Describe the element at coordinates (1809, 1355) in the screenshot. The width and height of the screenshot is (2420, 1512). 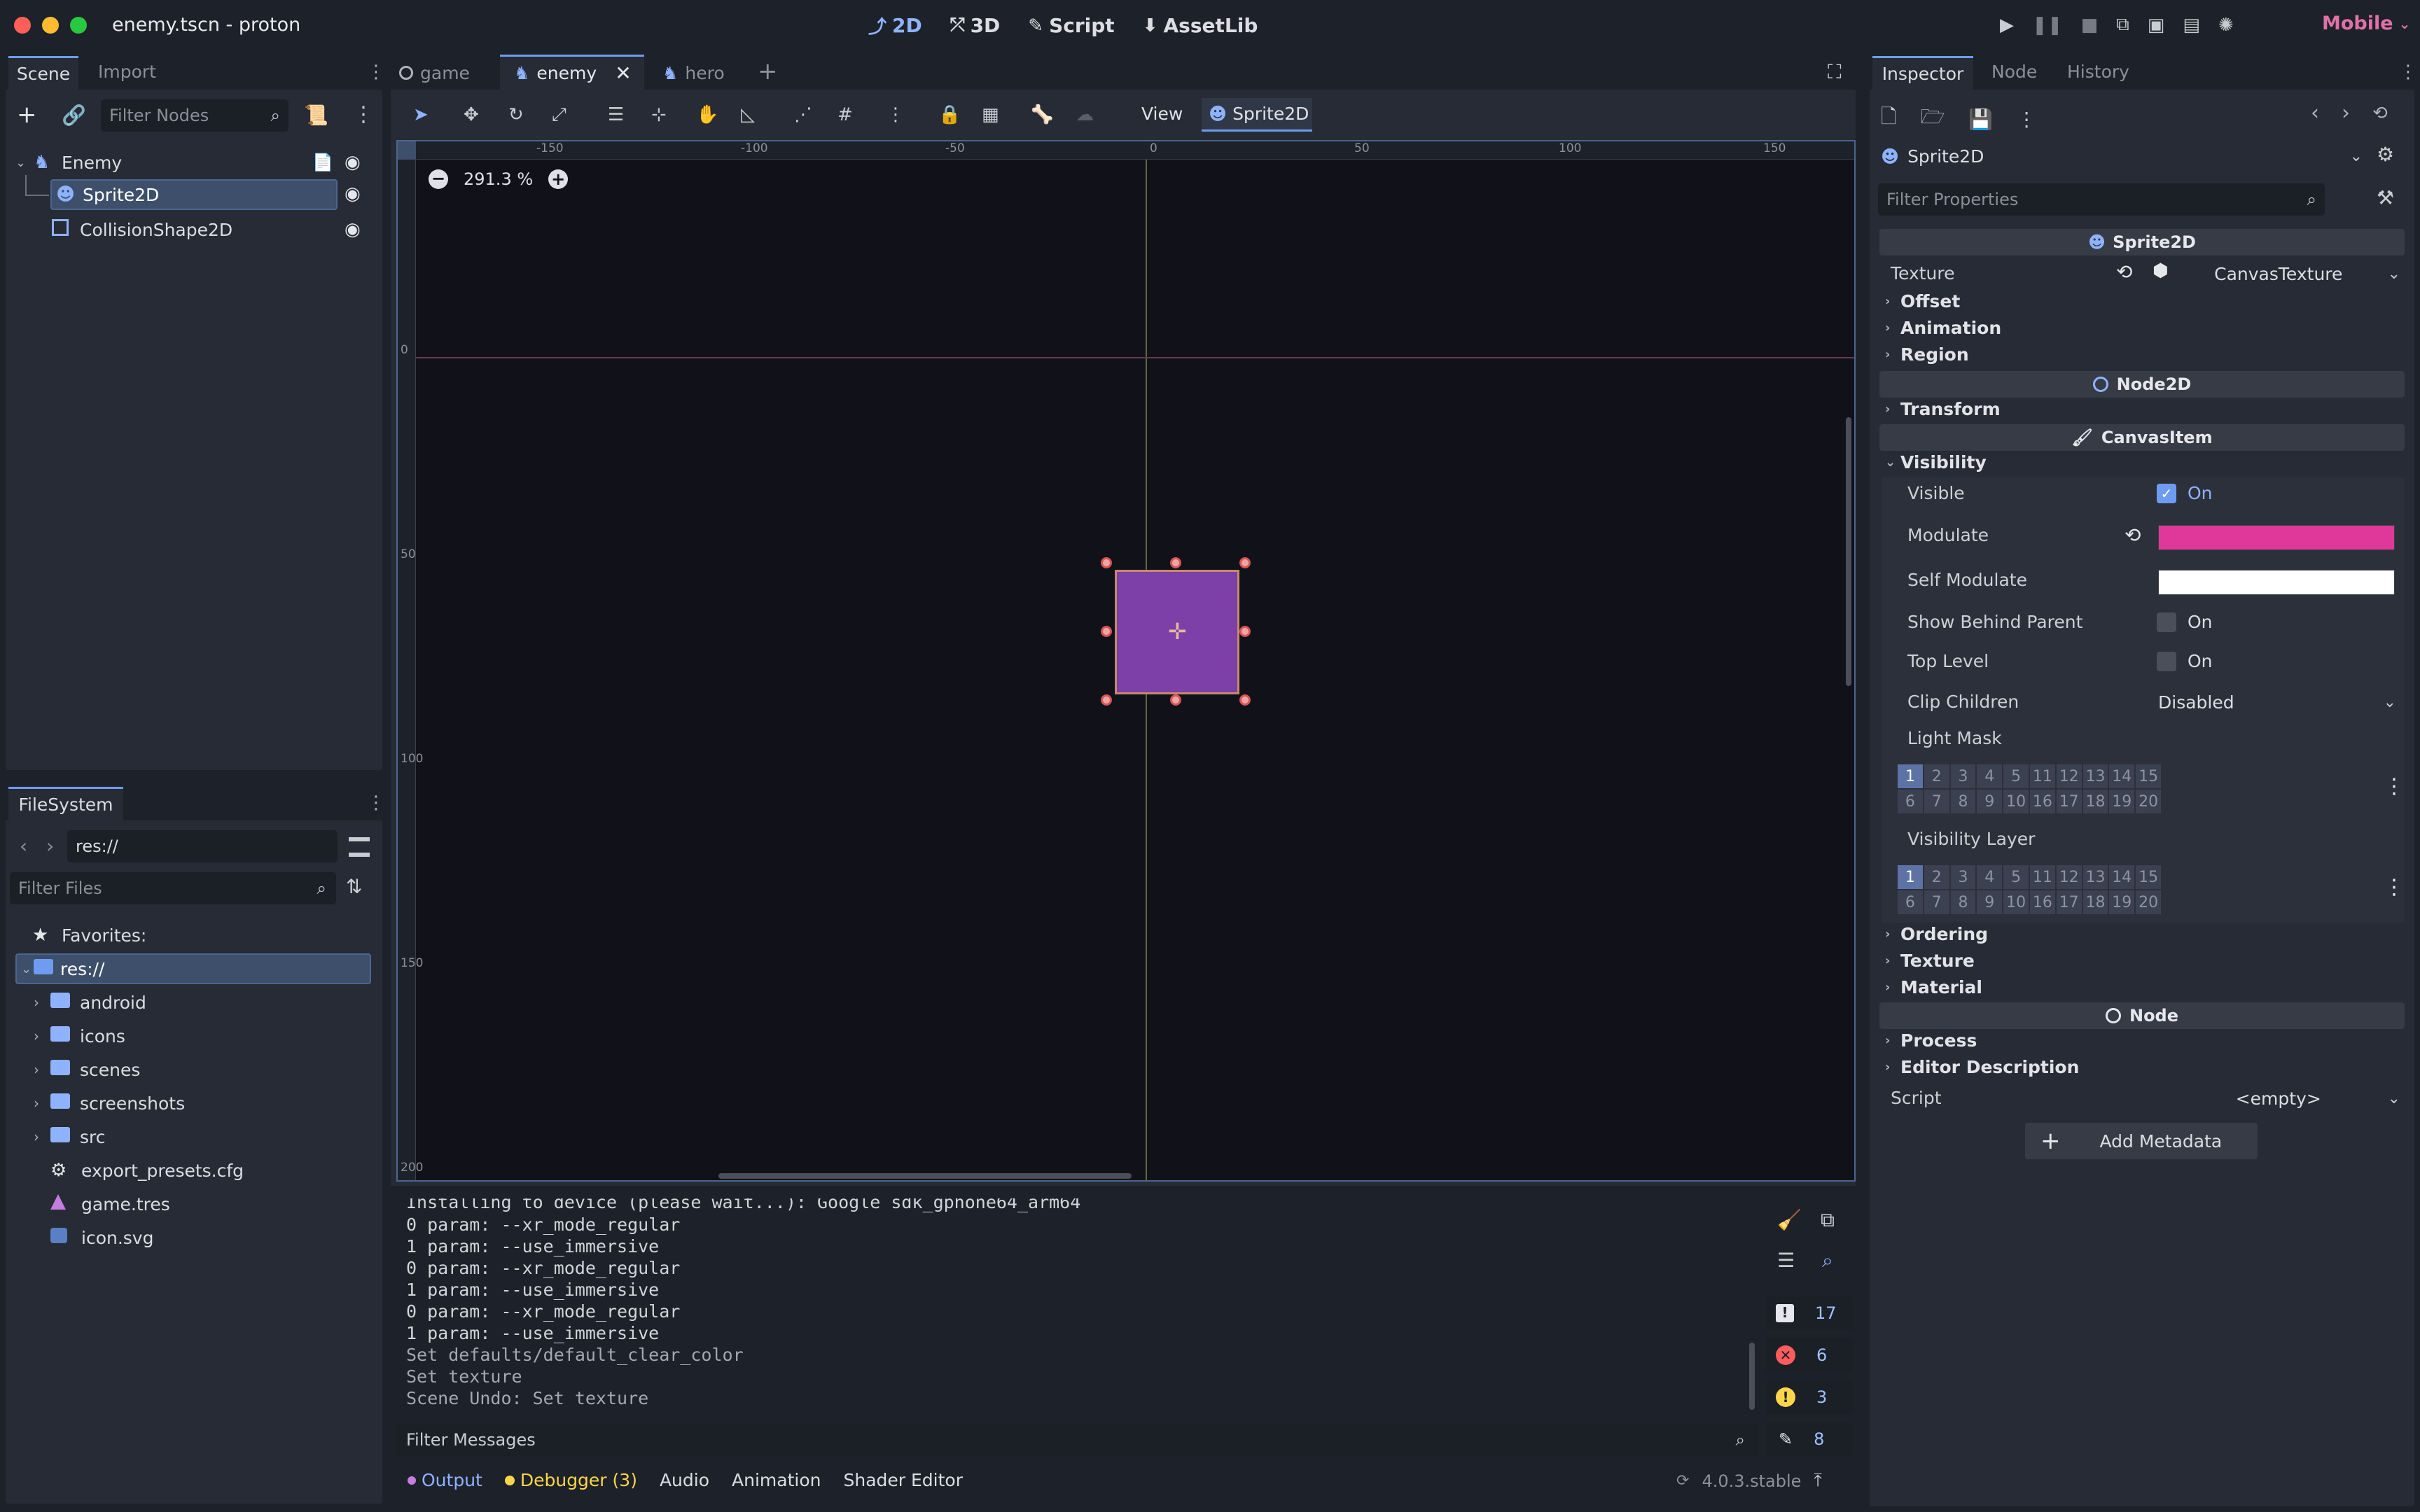
I see `error-count-badge: ✕ 6` at that location.